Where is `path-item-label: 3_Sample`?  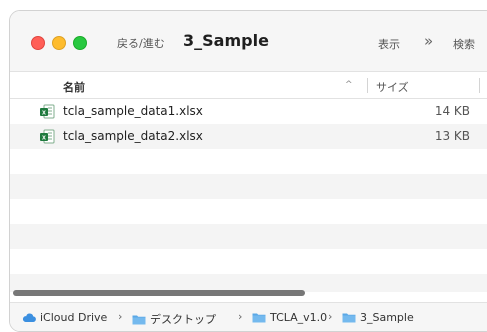
path-item-label: 3_Sample is located at coordinates (387, 317).